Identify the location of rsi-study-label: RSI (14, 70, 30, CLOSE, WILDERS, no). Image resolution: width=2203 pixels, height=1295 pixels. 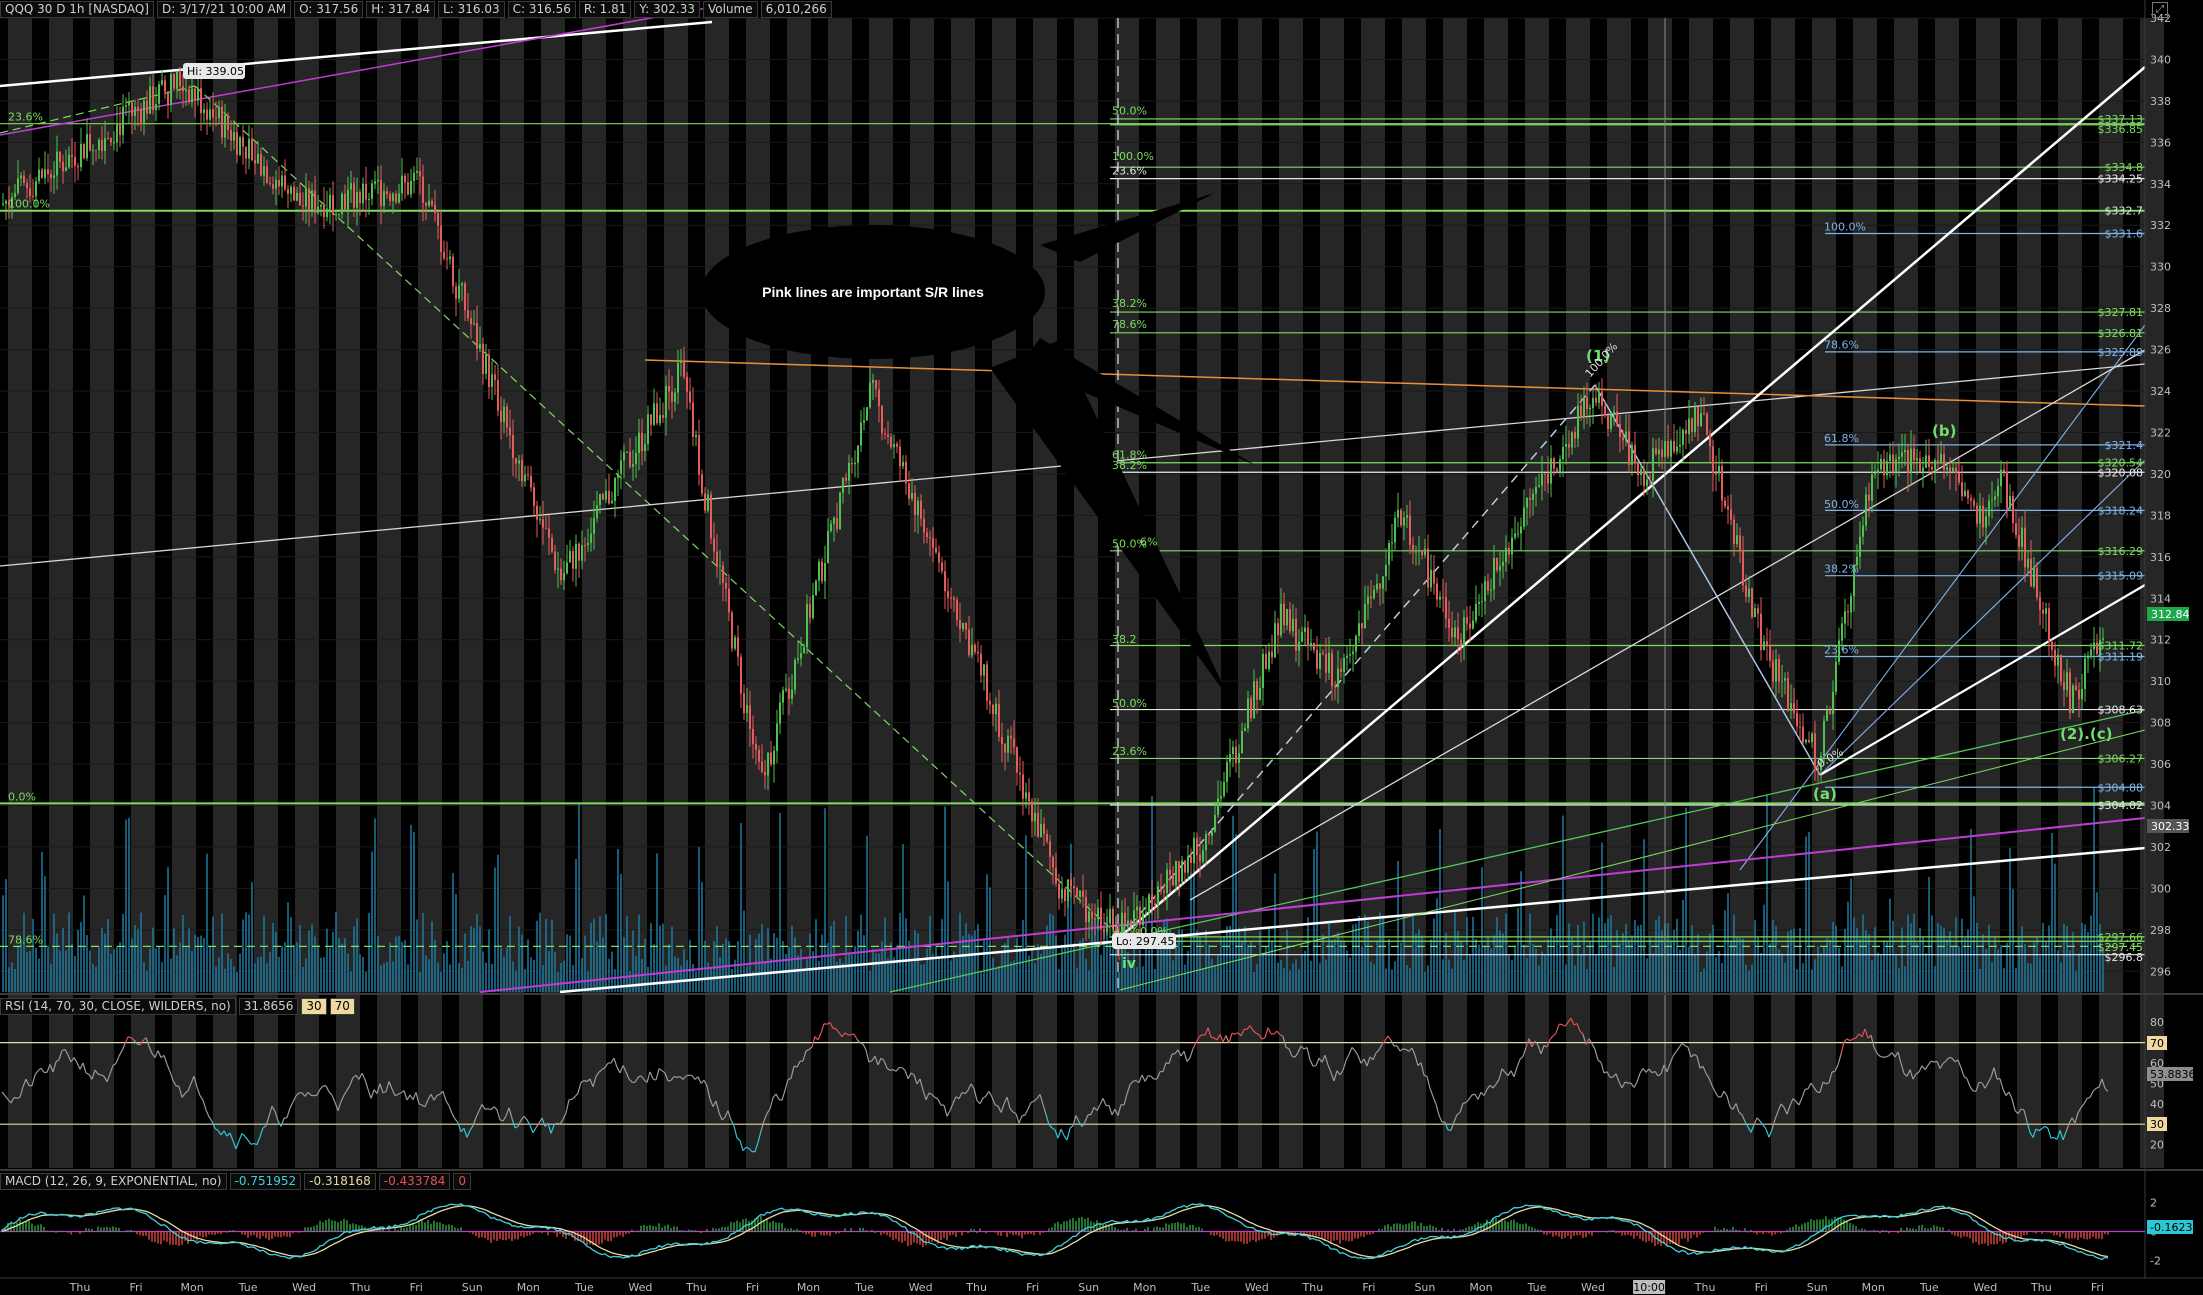
(118, 1006).